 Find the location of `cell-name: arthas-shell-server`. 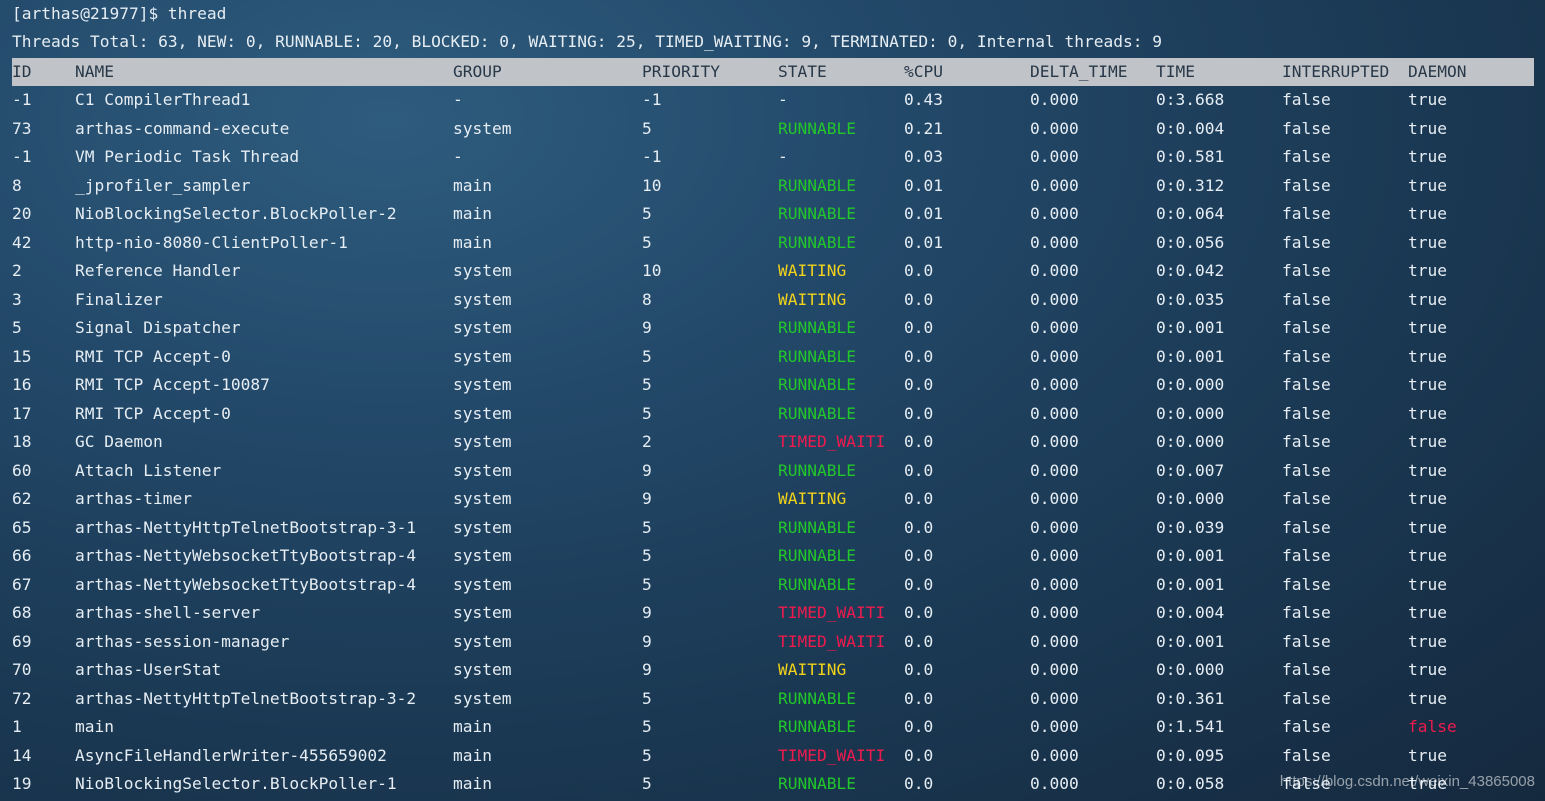

cell-name: arthas-shell-server is located at coordinates (168, 612).